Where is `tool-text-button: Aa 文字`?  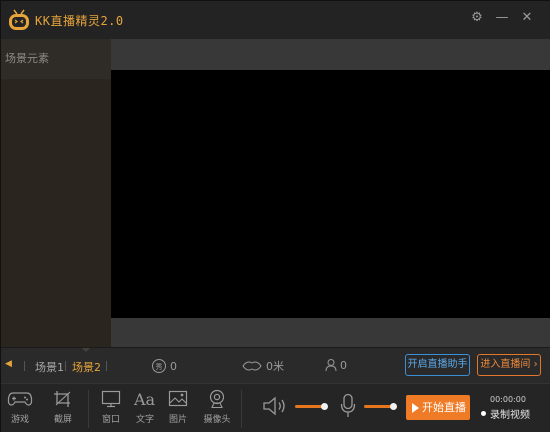 tool-text-button: Aa 文字 is located at coordinates (145, 406).